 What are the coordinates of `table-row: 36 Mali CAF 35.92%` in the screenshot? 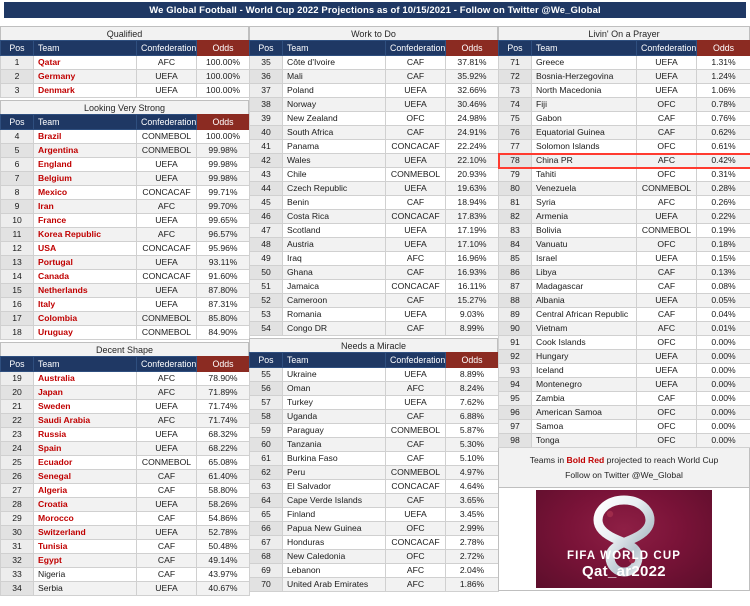 It's located at (374, 76).